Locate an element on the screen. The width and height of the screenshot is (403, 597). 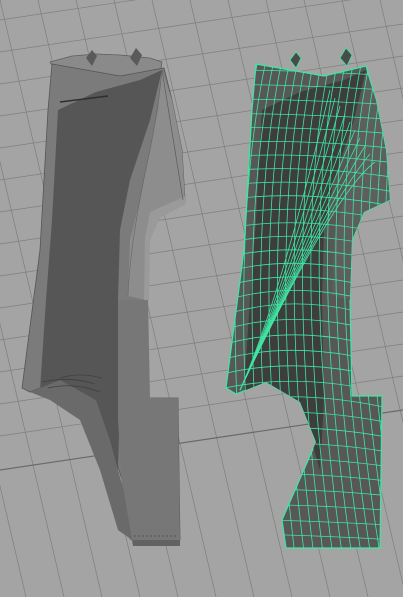
hem is located at coordinates (156, 543).